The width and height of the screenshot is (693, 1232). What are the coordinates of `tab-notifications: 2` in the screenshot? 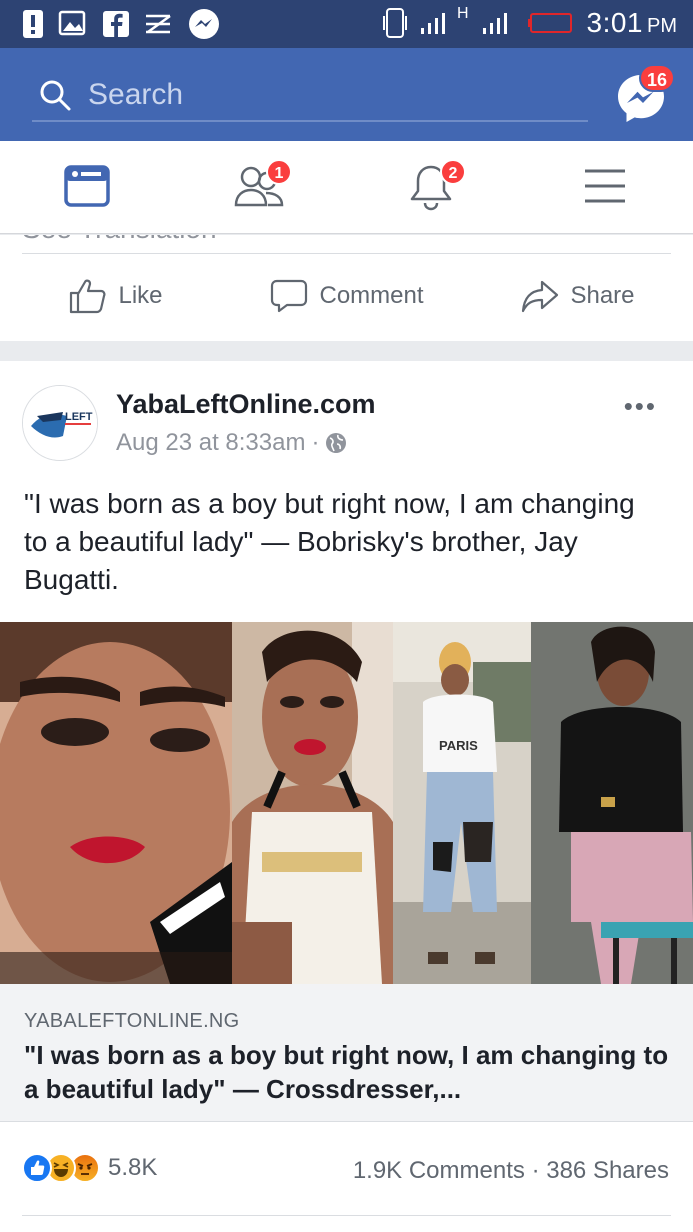 It's located at (436, 188).